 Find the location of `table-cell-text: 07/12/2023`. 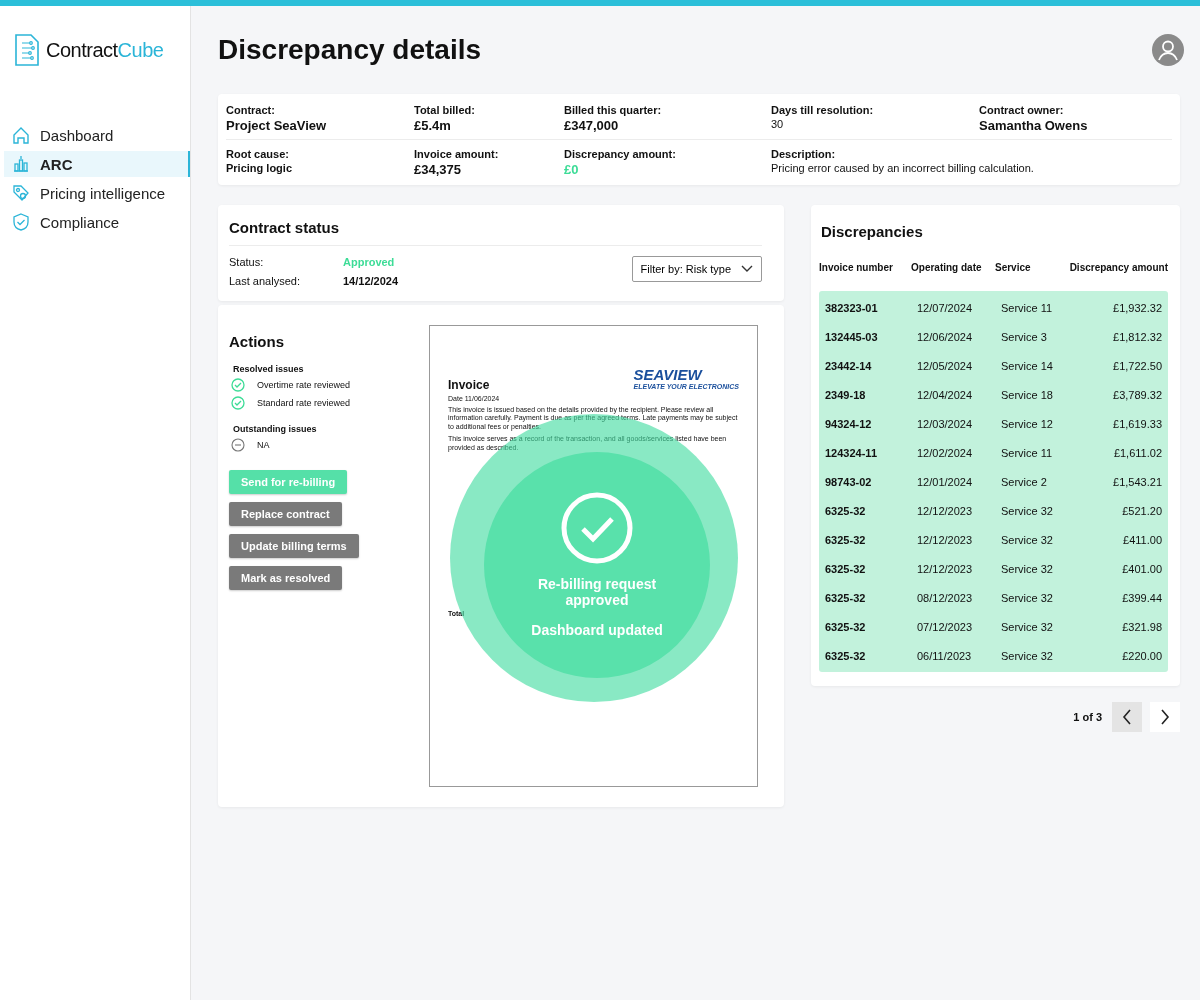

table-cell-text: 07/12/2023 is located at coordinates (945, 626).